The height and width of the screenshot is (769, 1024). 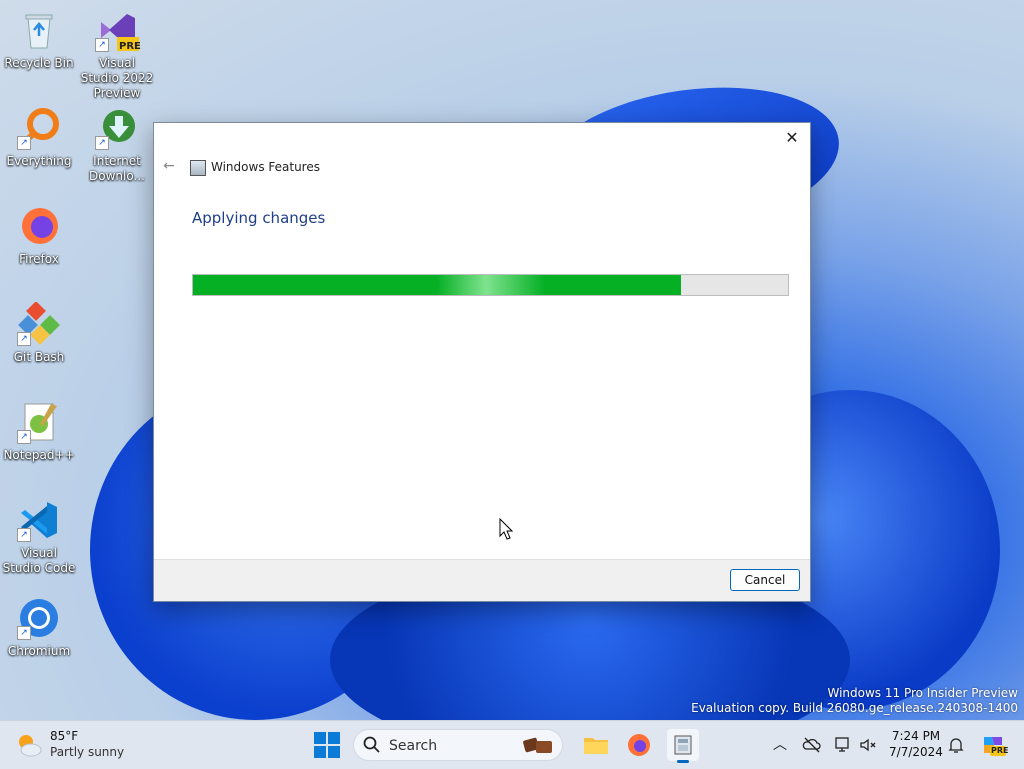 I want to click on volume-muted-icon, so click(x=868, y=745).